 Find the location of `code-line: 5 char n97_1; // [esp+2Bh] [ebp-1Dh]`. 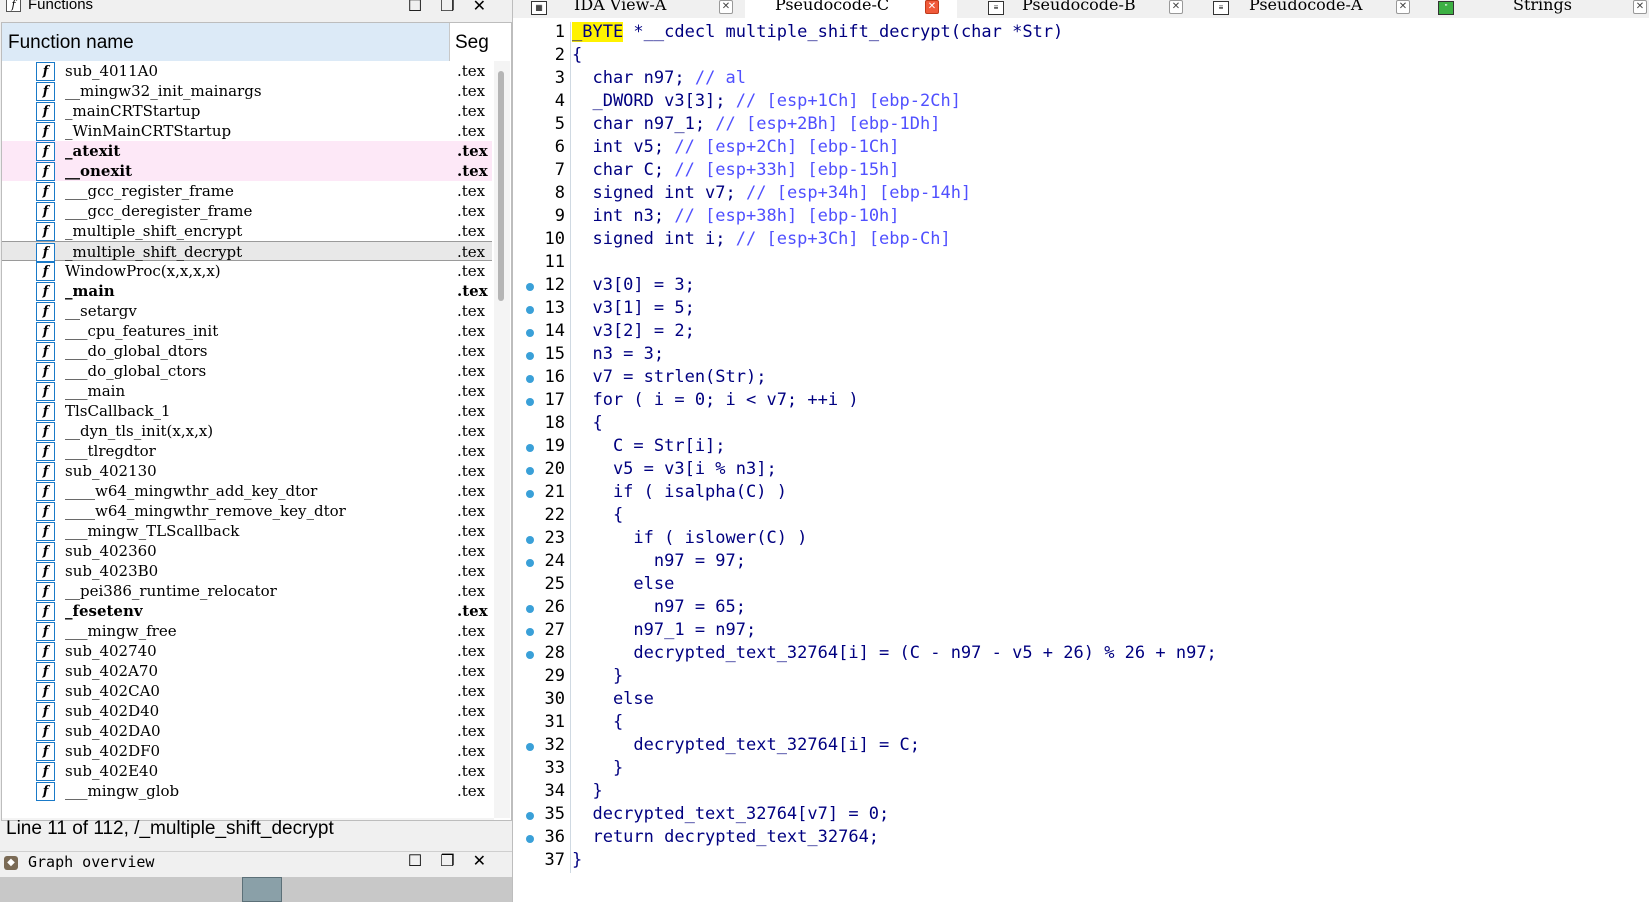

code-line: 5 char n97_1; // [esp+2Bh] [ebp-1Dh] is located at coordinates (1081, 125).